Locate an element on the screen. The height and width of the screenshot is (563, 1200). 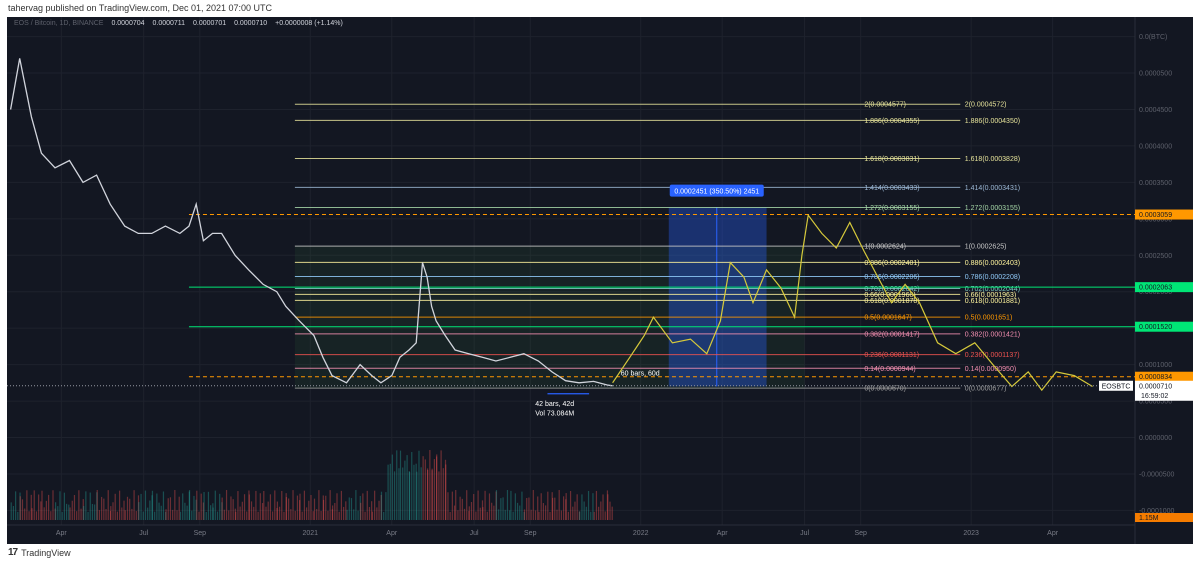
fib-level-label: 0.786(0.0002208) is located at coordinates (992, 277).